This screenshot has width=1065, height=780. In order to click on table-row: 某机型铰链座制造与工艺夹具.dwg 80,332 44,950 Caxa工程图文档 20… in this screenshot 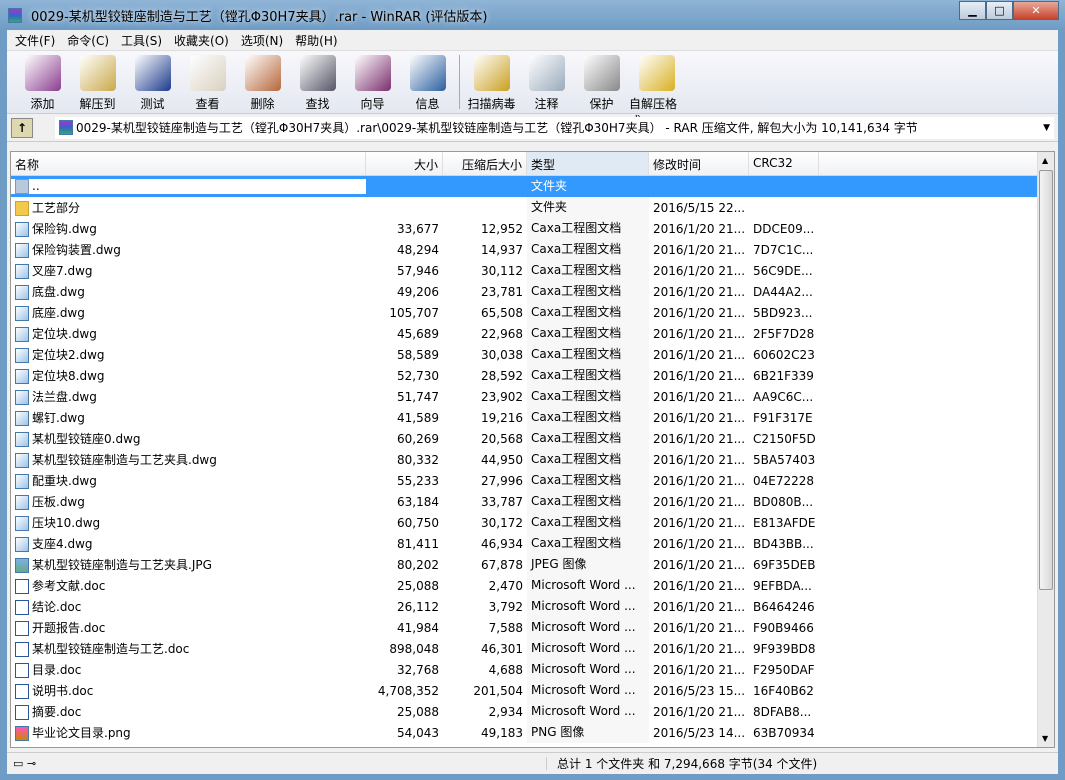, I will do `click(532, 459)`.